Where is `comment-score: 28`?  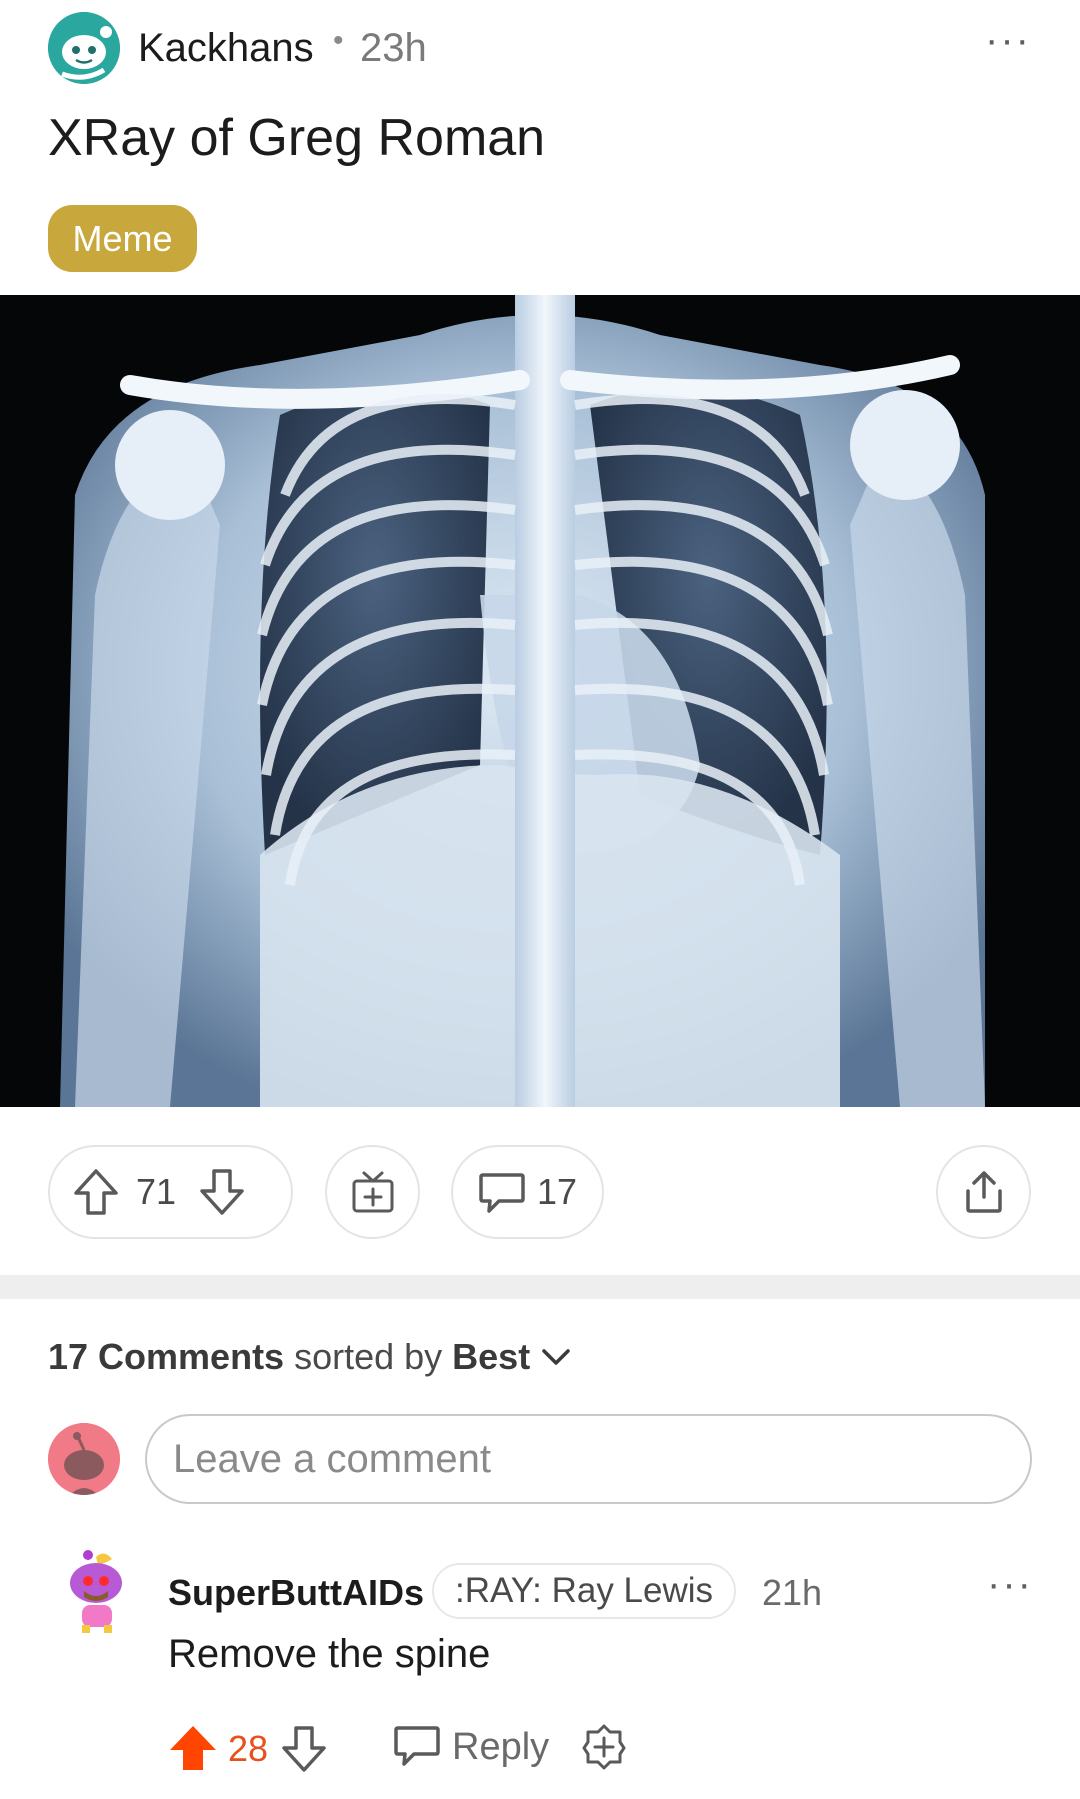
comment-score: 28 is located at coordinates (248, 1748).